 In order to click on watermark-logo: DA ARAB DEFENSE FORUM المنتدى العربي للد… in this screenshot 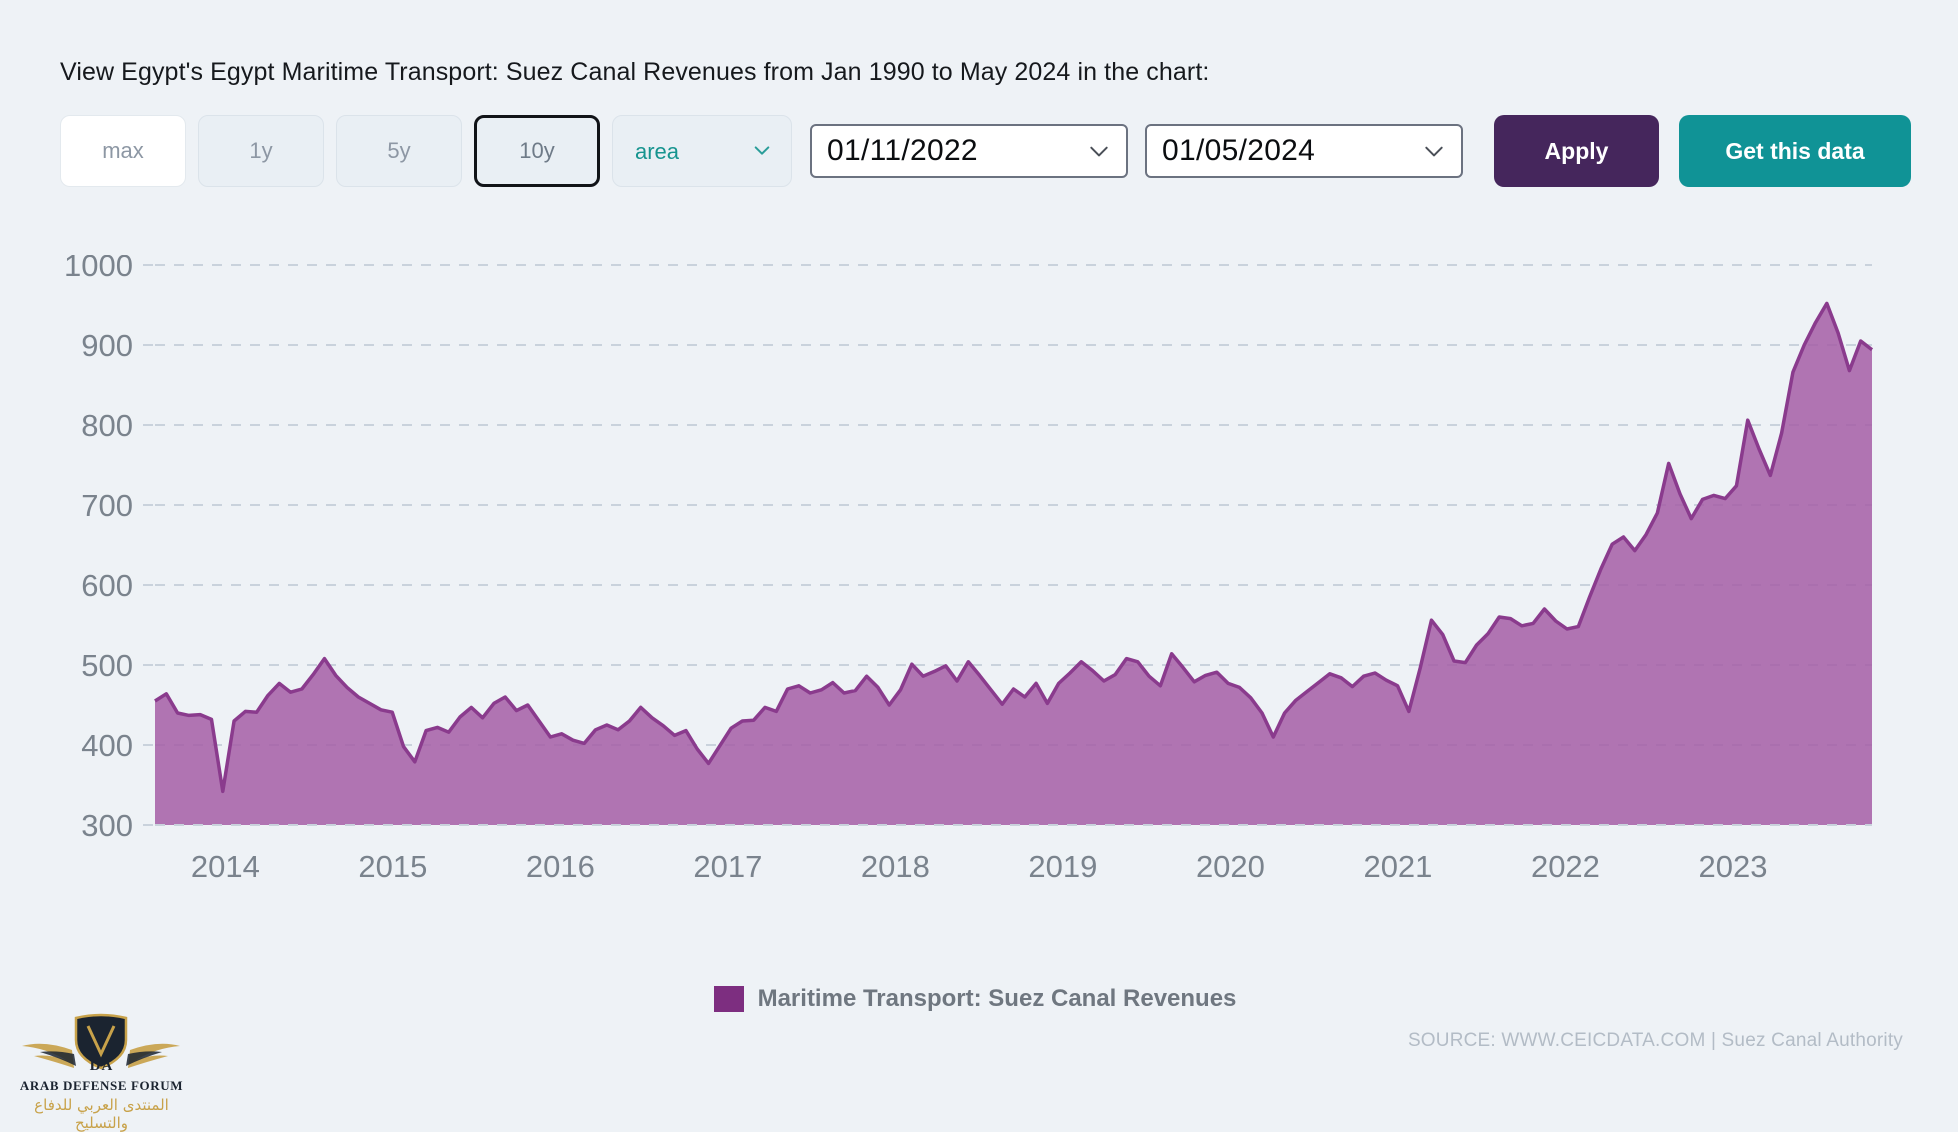, I will do `click(101, 1071)`.